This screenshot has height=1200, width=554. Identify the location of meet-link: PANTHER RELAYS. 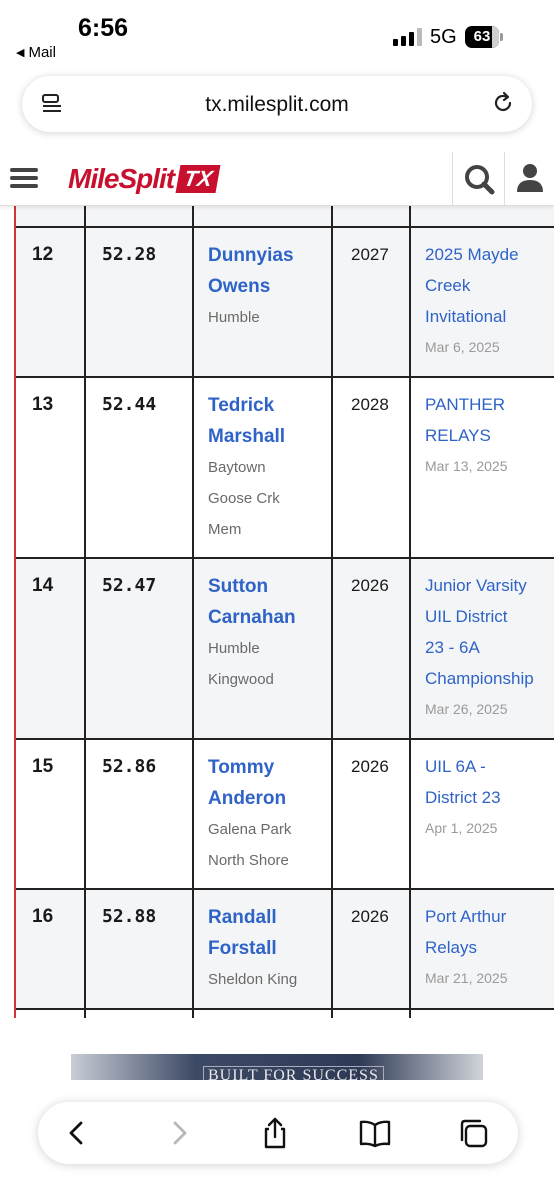
(489, 420).